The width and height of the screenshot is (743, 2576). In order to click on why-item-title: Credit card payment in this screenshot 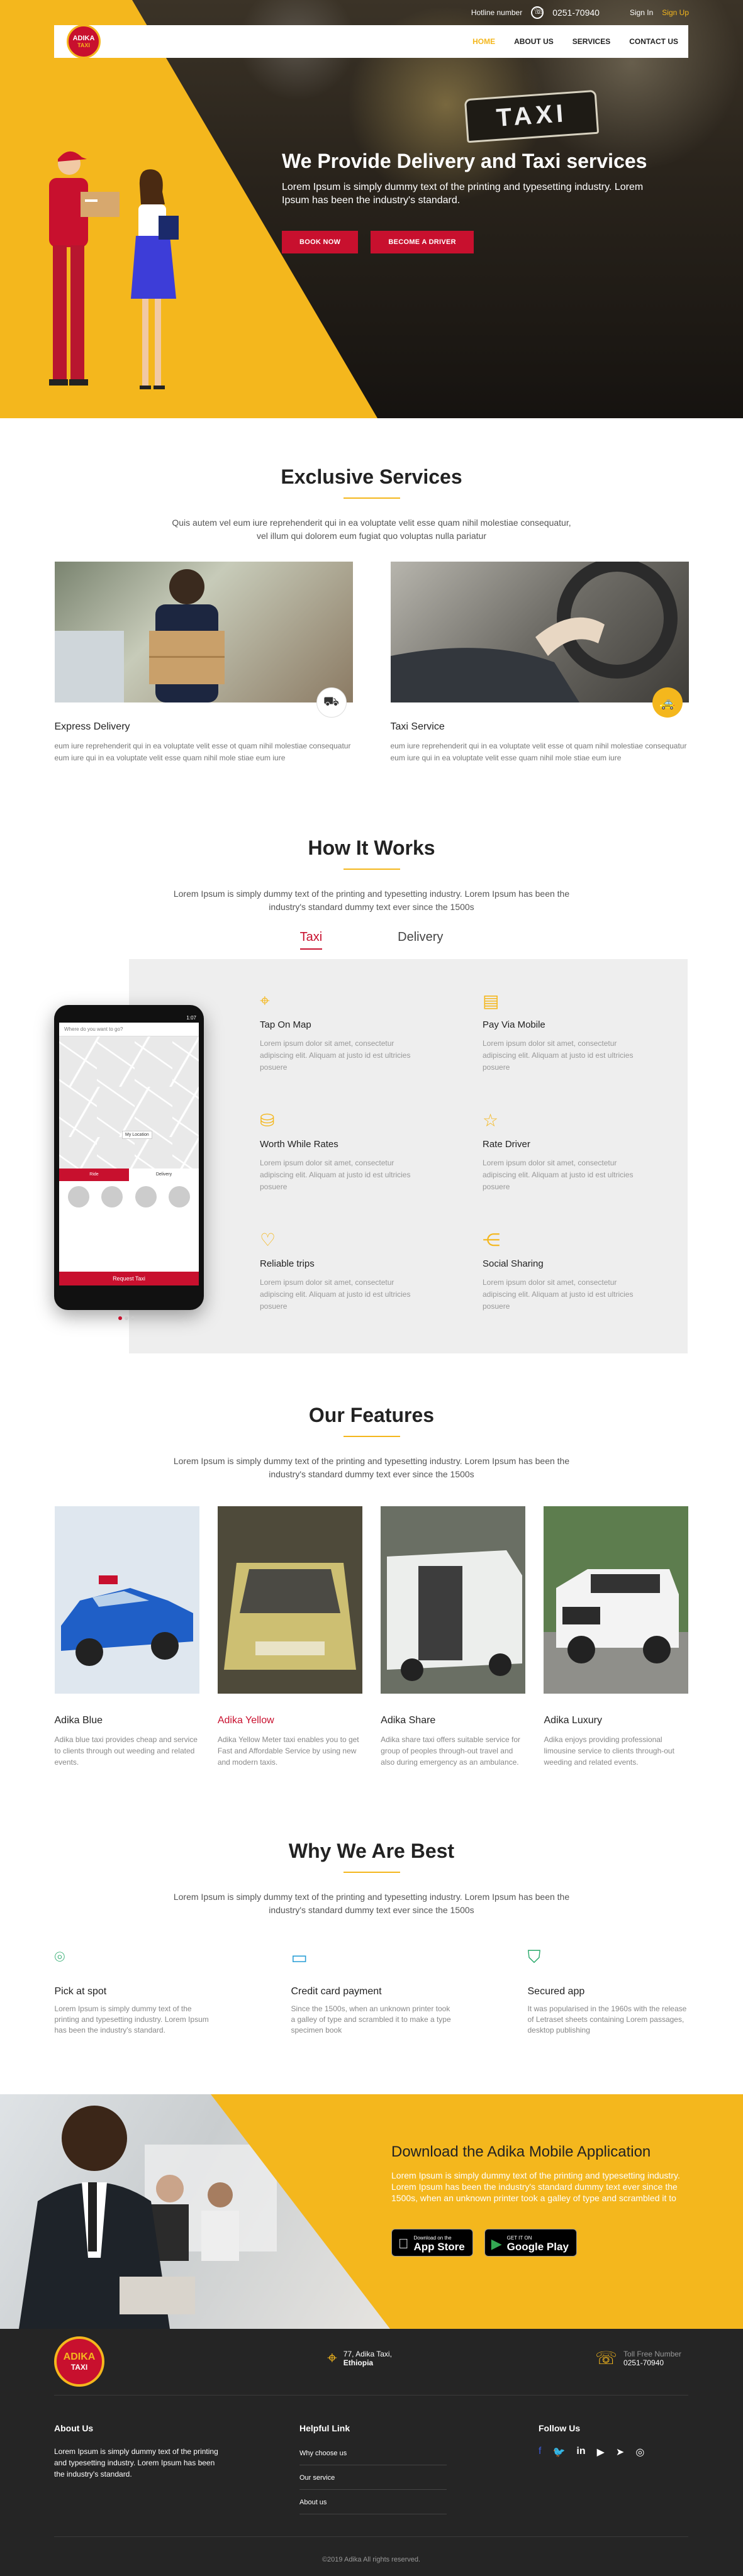, I will do `click(336, 1991)`.